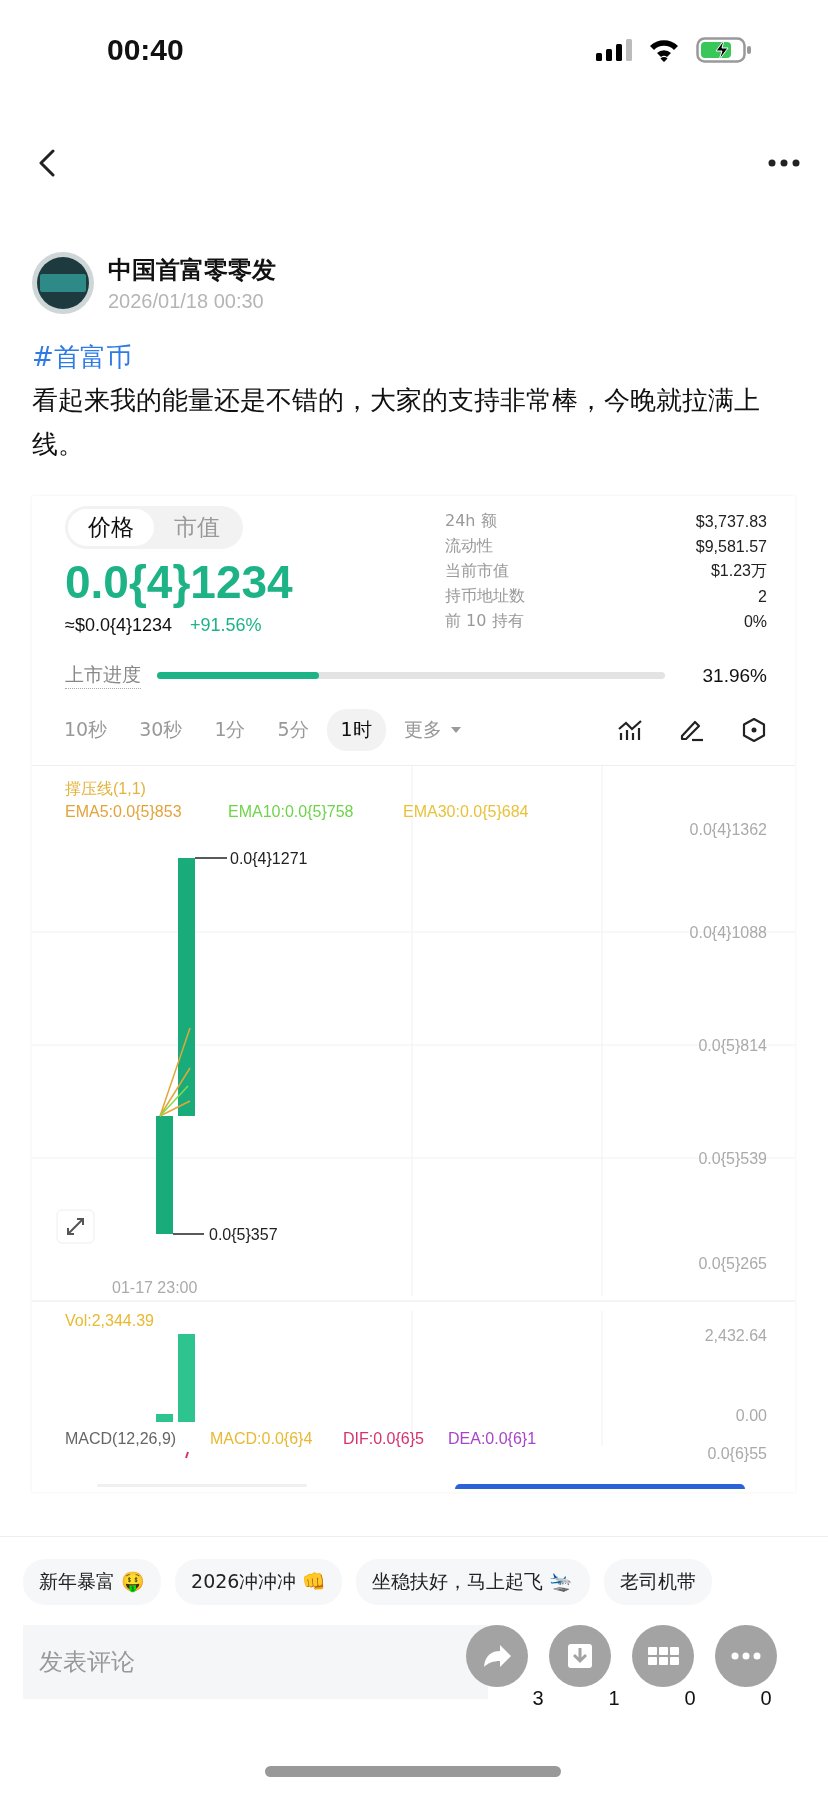 The height and width of the screenshot is (1795, 828). What do you see at coordinates (469, 546) in the screenshot?
I see `stat-label: 流动性` at bounding box center [469, 546].